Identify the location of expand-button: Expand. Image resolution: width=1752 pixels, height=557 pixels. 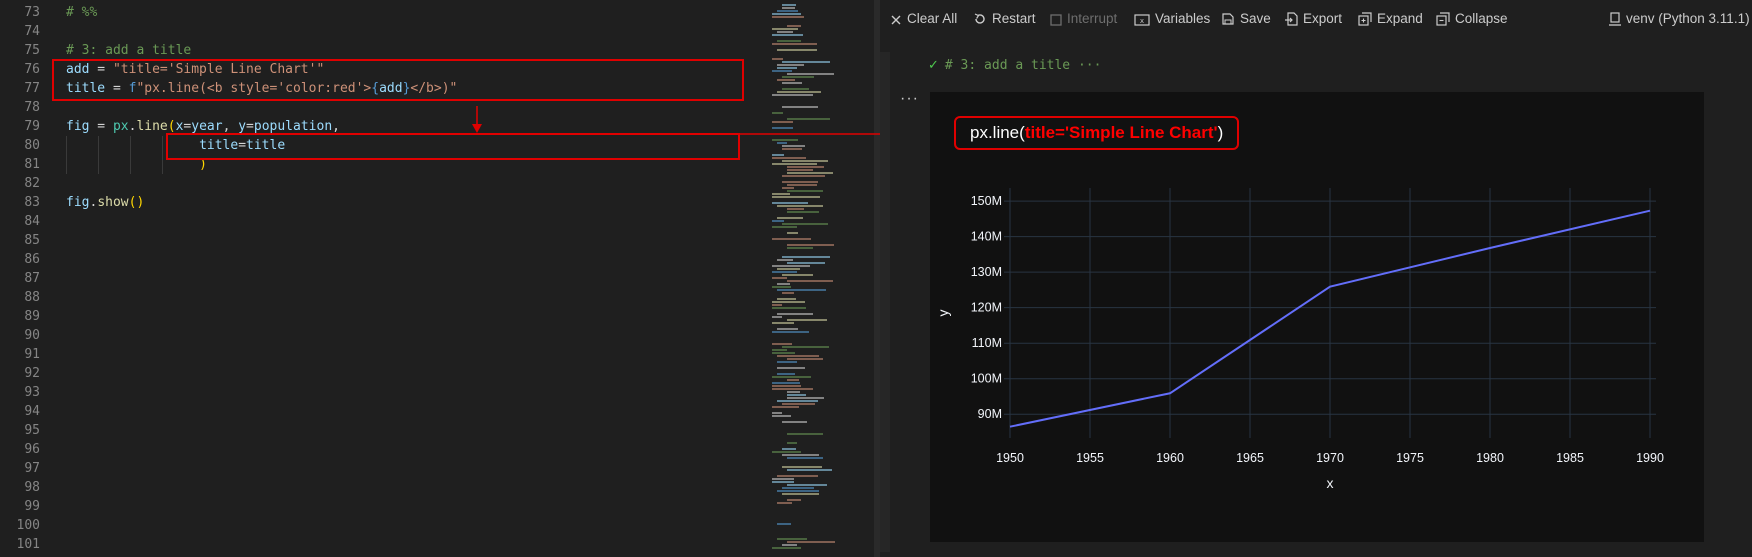
(1390, 19).